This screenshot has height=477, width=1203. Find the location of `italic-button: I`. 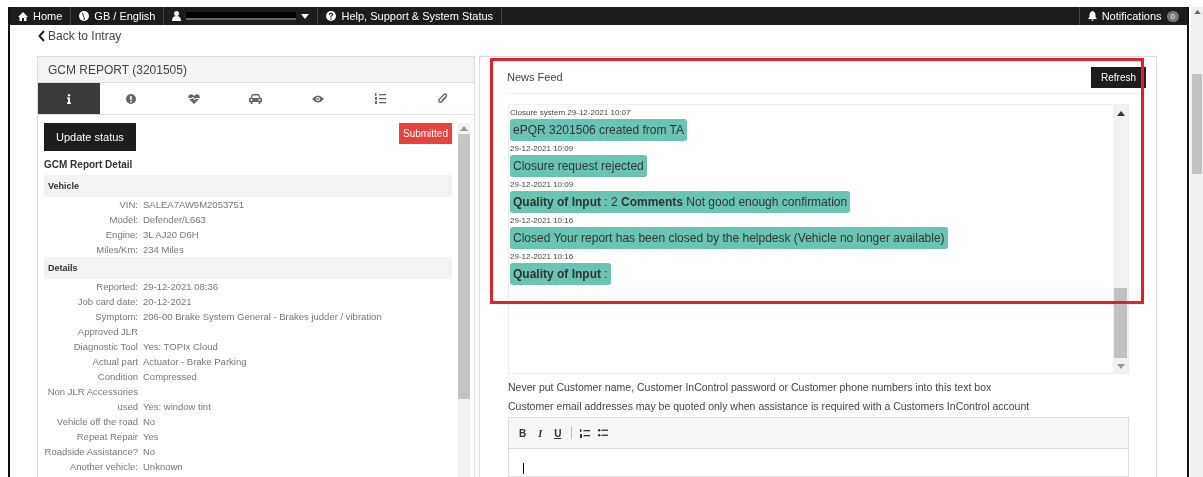

italic-button: I is located at coordinates (540, 433).